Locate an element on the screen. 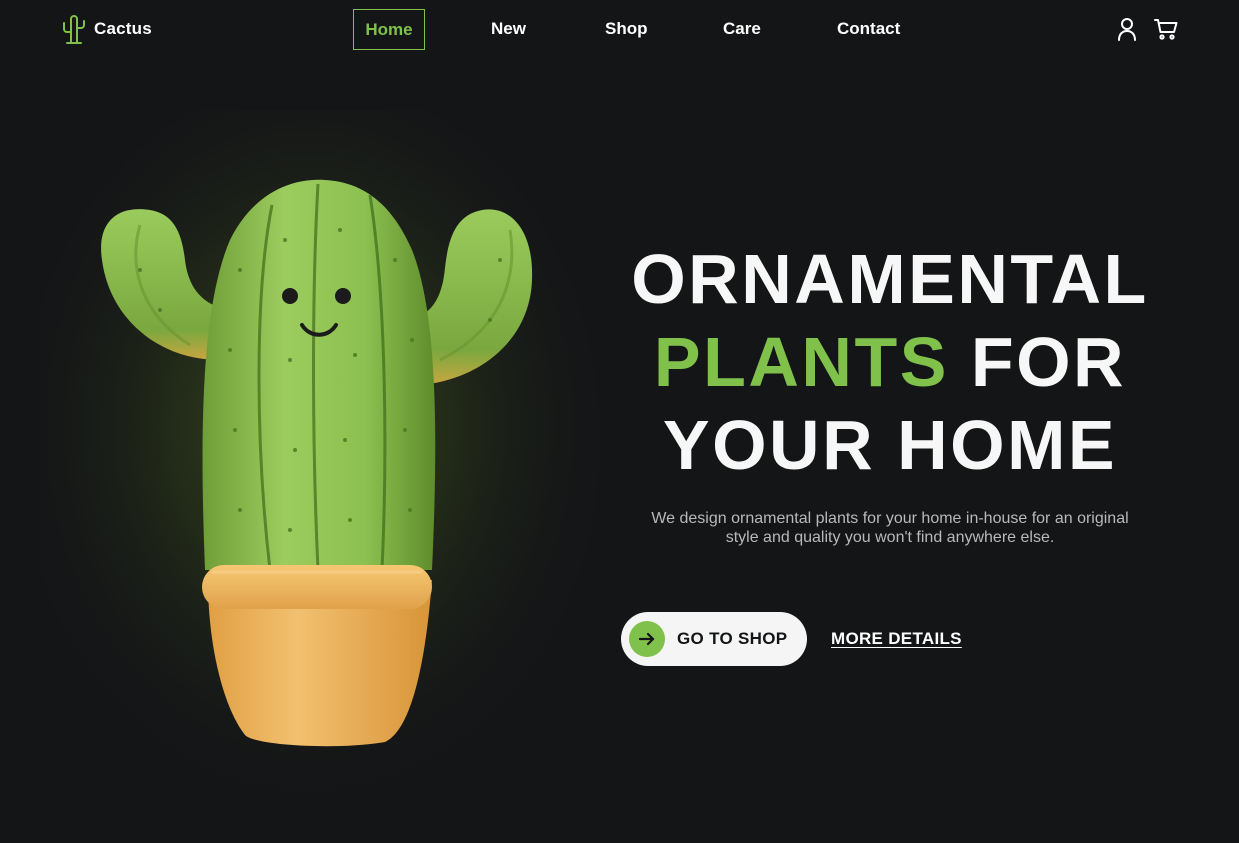 This screenshot has height=843, width=1239. headline-line-1: ORNAMENTAL is located at coordinates (890, 279).